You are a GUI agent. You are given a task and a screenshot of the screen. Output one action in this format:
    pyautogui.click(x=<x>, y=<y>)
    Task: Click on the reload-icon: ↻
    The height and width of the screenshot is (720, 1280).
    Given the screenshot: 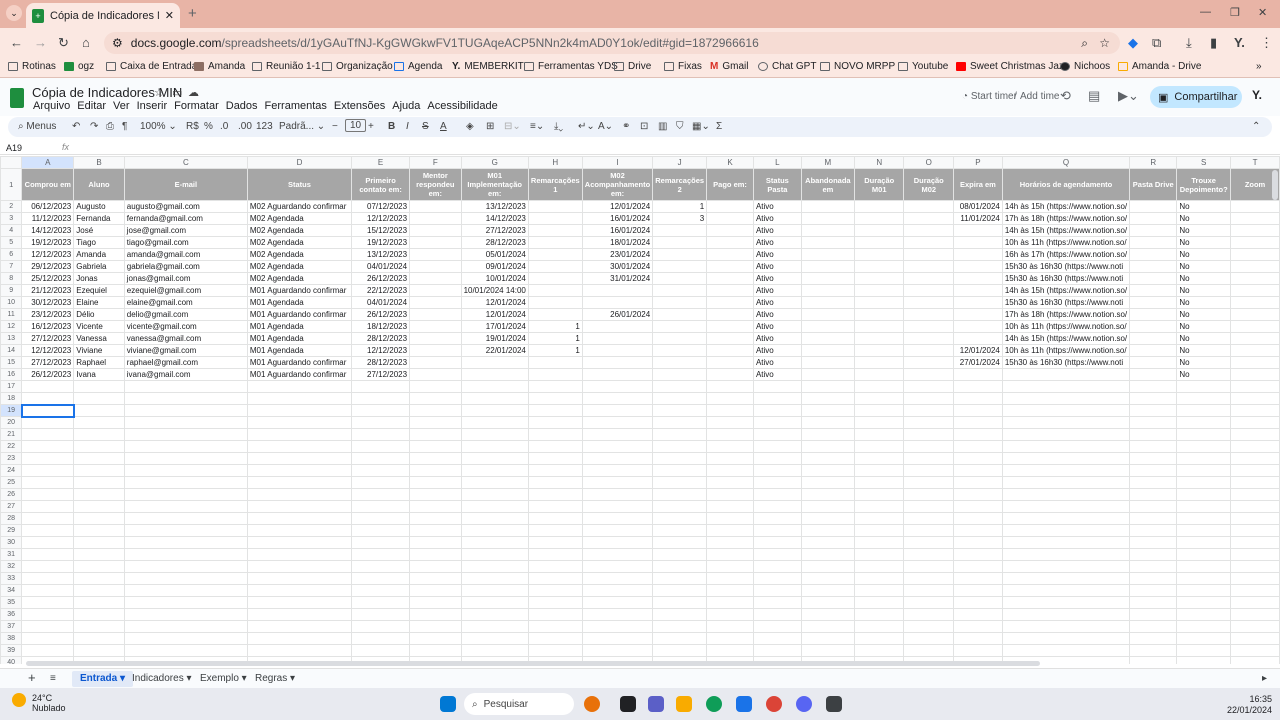 What is the action you would take?
    pyautogui.click(x=63, y=43)
    